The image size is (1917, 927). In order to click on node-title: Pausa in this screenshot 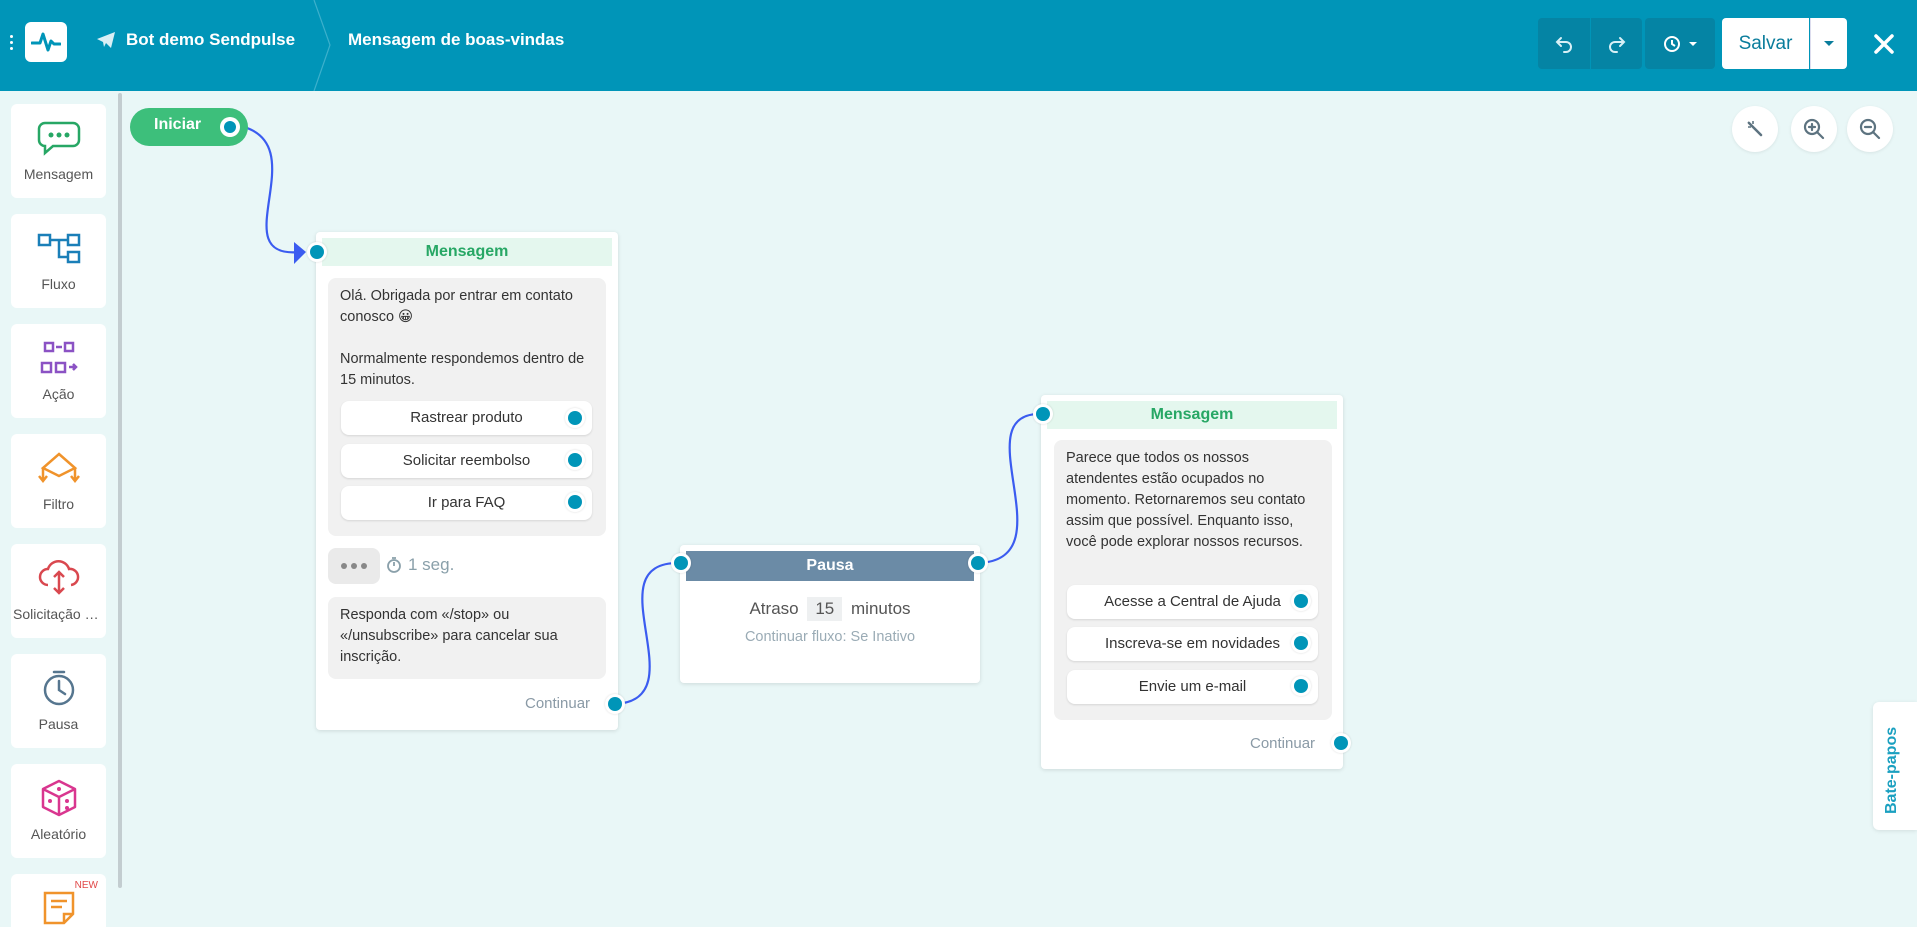, I will do `click(830, 566)`.